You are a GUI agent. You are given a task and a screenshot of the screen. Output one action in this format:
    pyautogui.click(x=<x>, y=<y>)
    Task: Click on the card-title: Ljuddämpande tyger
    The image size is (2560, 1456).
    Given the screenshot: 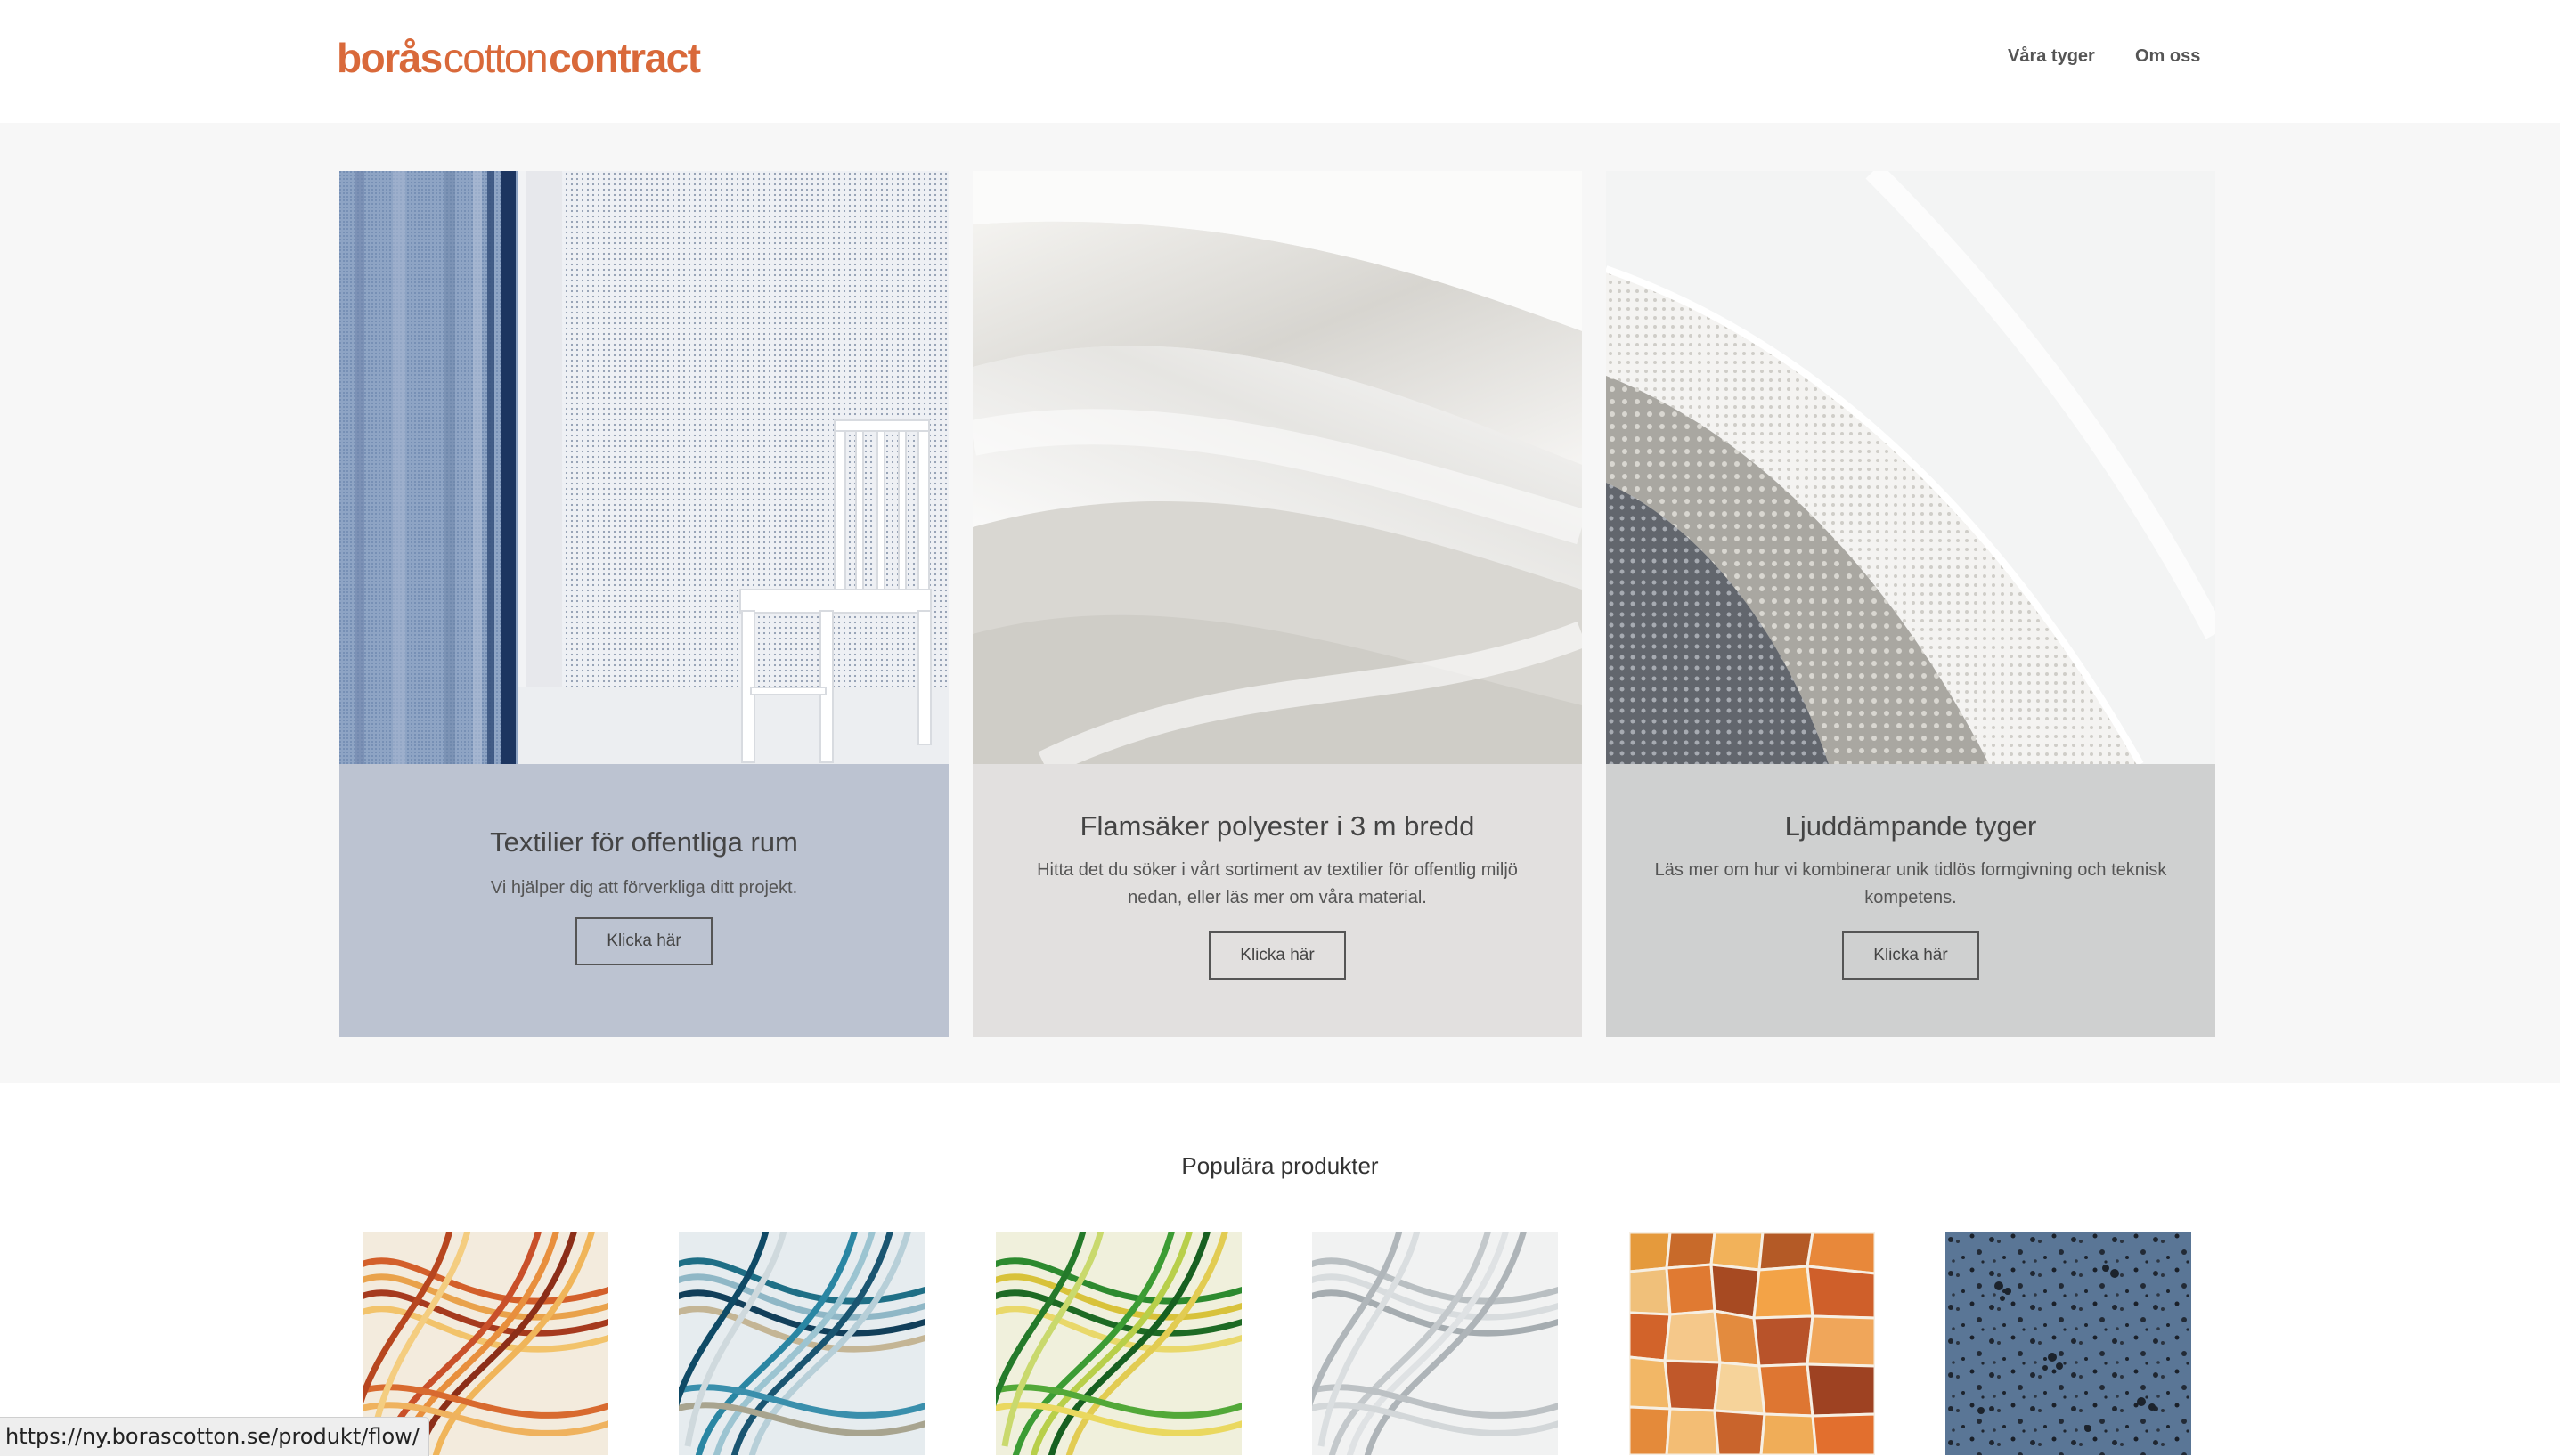 What is the action you would take?
    pyautogui.click(x=1910, y=826)
    